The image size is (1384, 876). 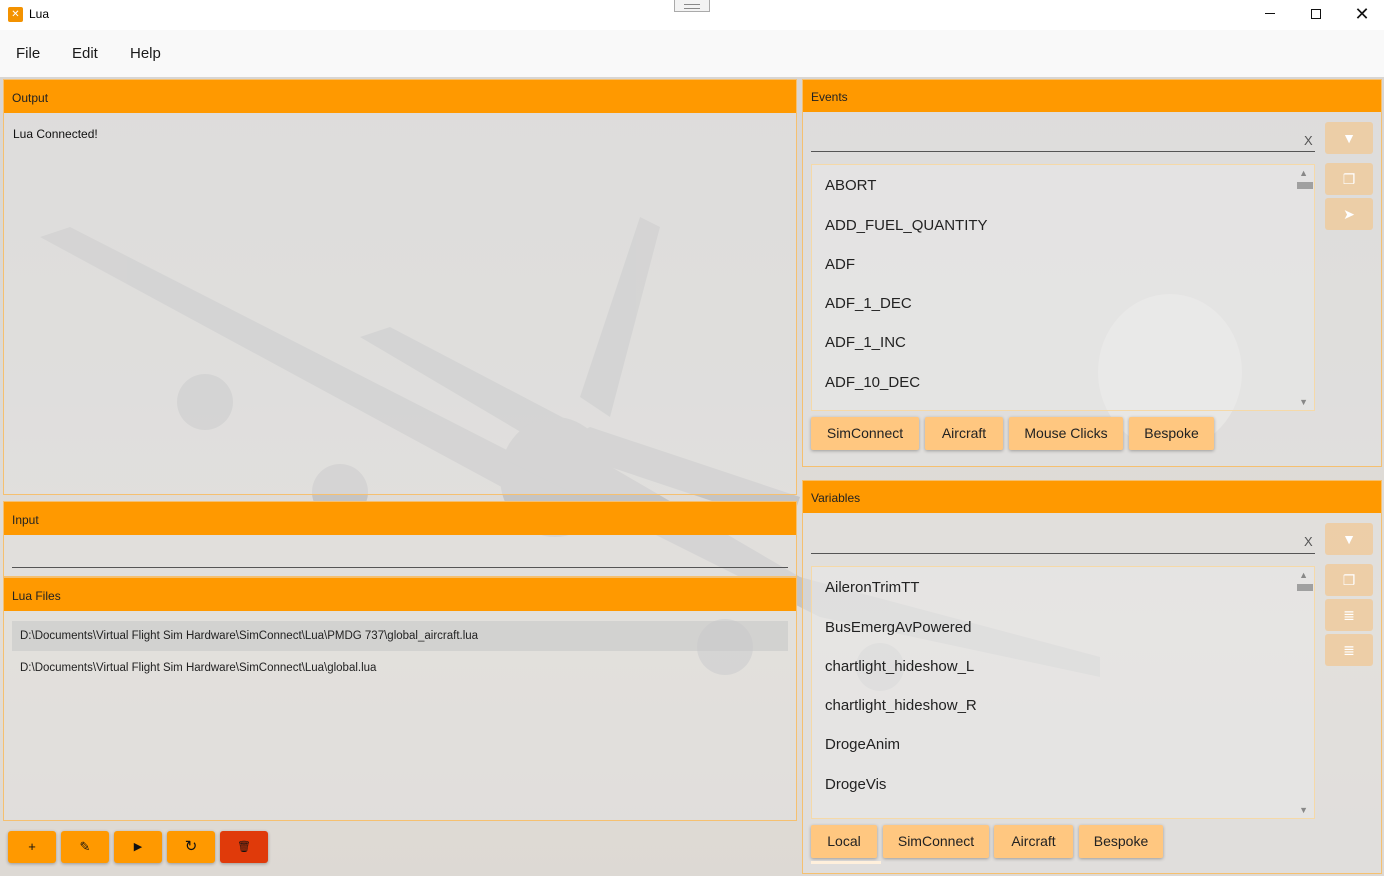 What do you see at coordinates (145, 53) in the screenshot?
I see `menu-help: Help` at bounding box center [145, 53].